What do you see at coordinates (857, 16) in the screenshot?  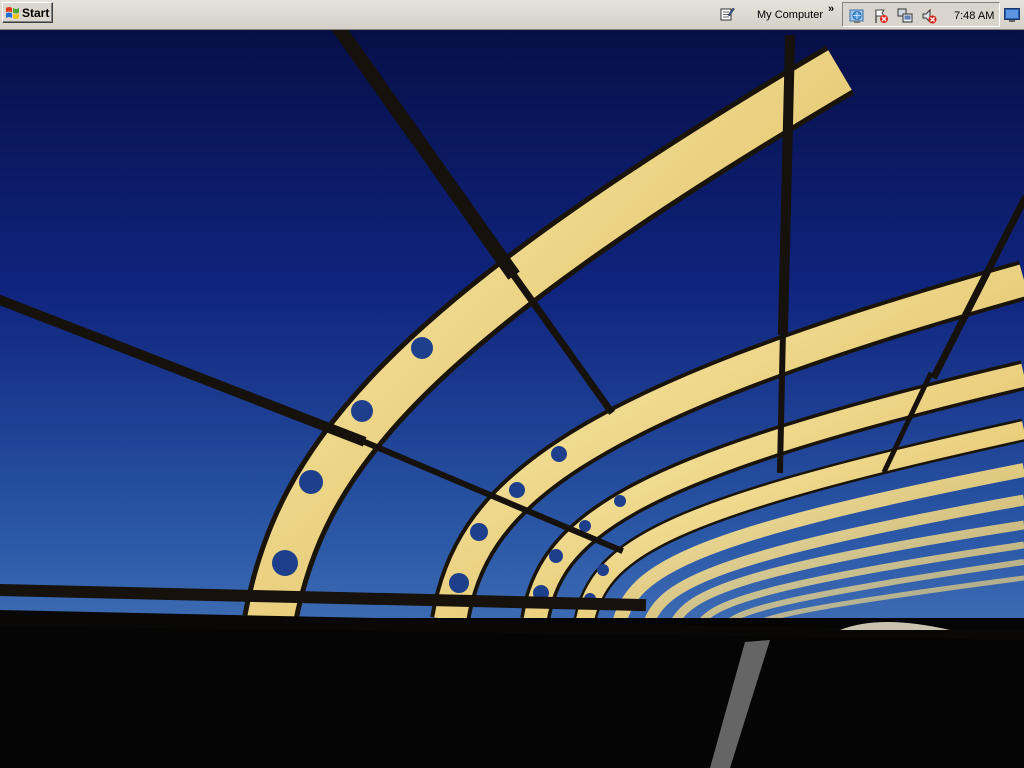 I see `network-globe-icon` at bounding box center [857, 16].